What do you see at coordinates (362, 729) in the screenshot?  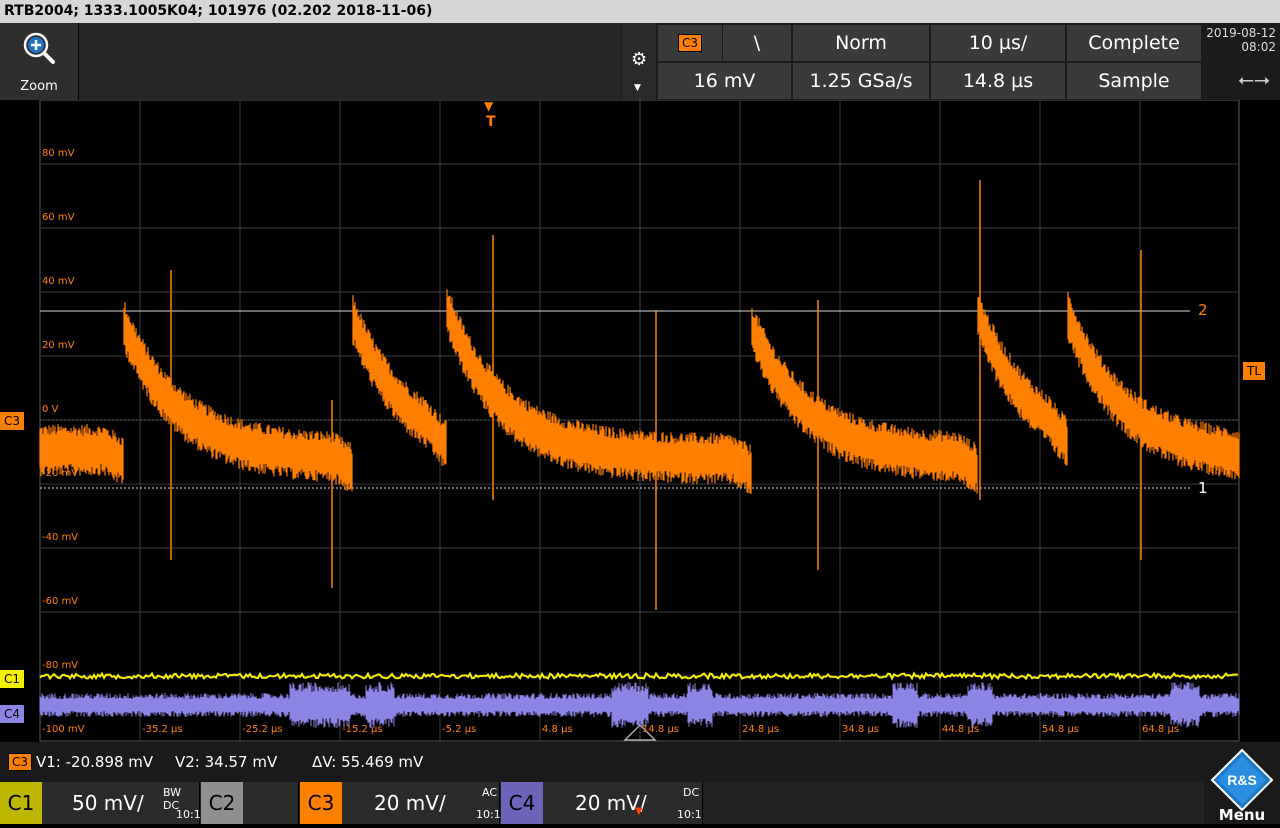 I see `time-axis-label: -15.2 µs` at bounding box center [362, 729].